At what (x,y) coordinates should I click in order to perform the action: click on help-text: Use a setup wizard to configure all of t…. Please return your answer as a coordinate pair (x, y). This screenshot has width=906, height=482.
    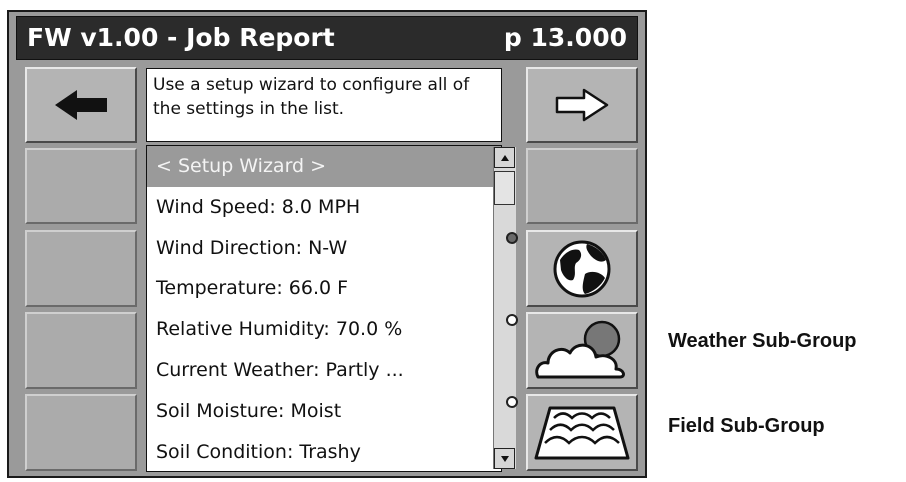
    Looking at the image, I should click on (324, 105).